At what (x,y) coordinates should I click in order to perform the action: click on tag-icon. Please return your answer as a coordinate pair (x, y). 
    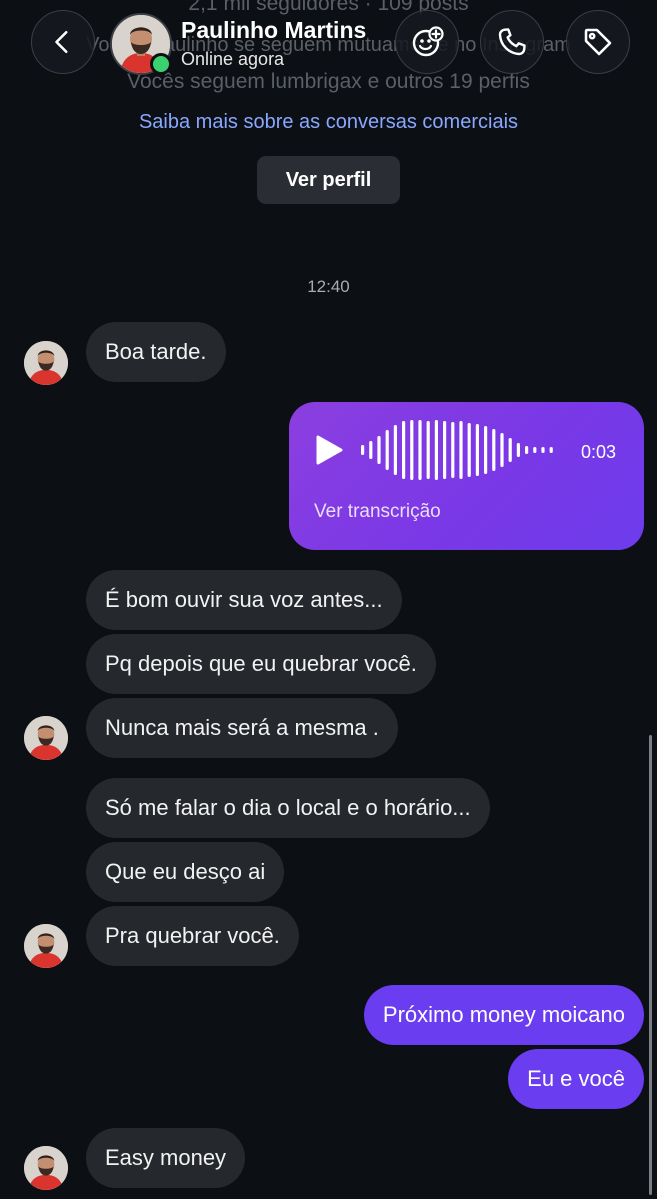
    Looking at the image, I should click on (598, 42).